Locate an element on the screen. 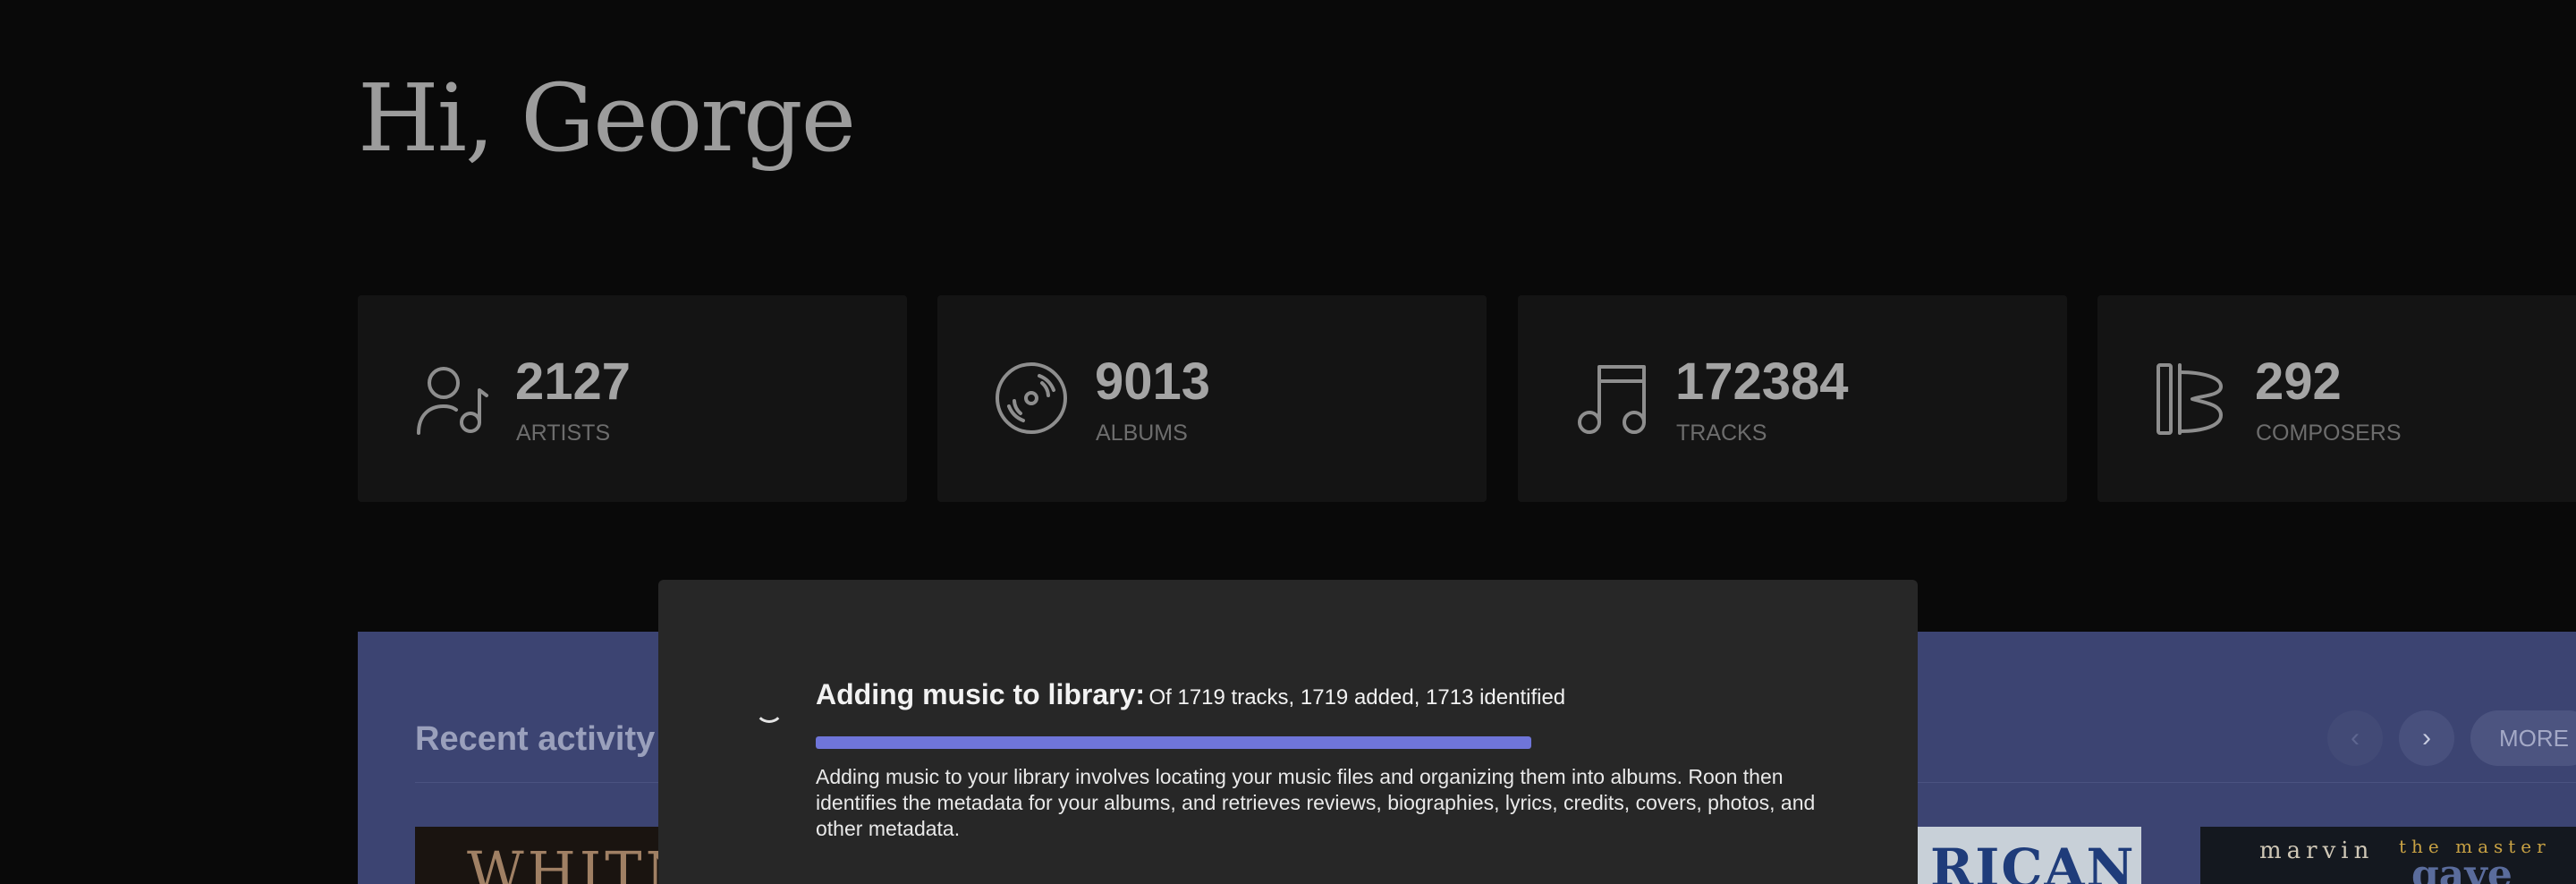 The height and width of the screenshot is (884, 2576). album-cover-text: WHITN is located at coordinates (575, 861).